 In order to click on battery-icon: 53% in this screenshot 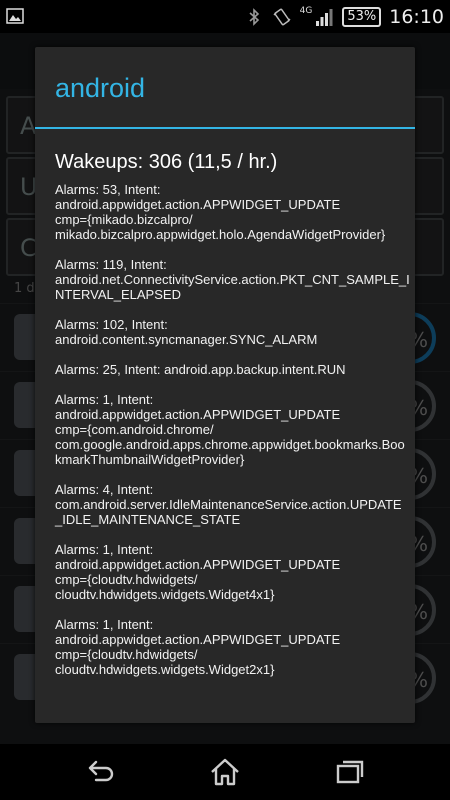, I will do `click(362, 16)`.